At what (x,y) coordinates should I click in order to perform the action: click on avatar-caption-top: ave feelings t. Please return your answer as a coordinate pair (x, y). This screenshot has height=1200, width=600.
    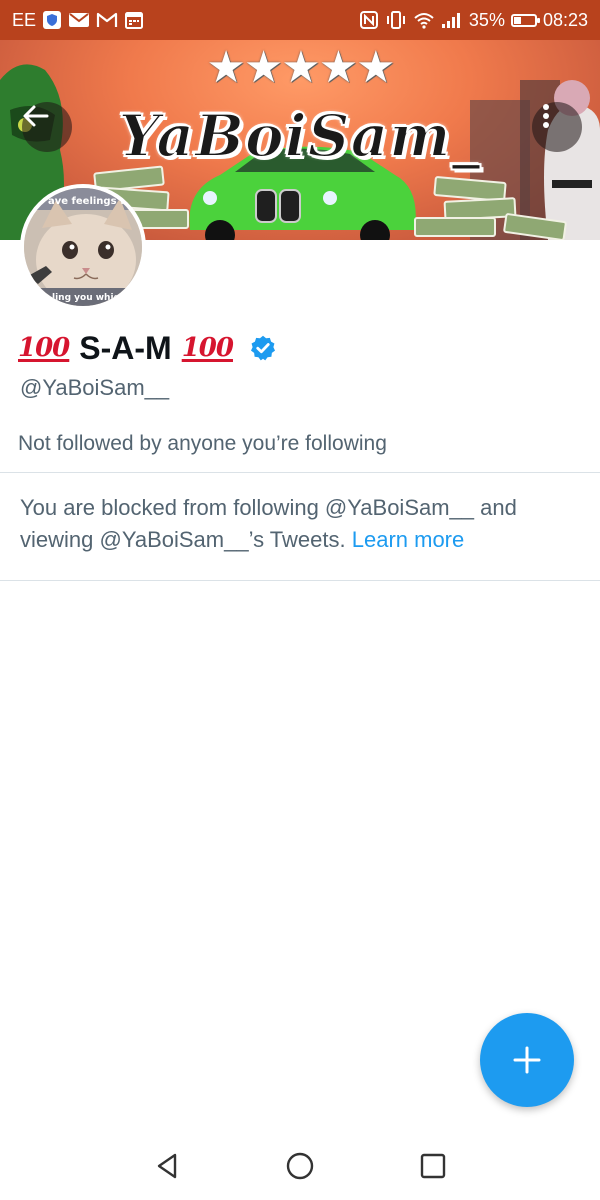
    Looking at the image, I should click on (86, 201).